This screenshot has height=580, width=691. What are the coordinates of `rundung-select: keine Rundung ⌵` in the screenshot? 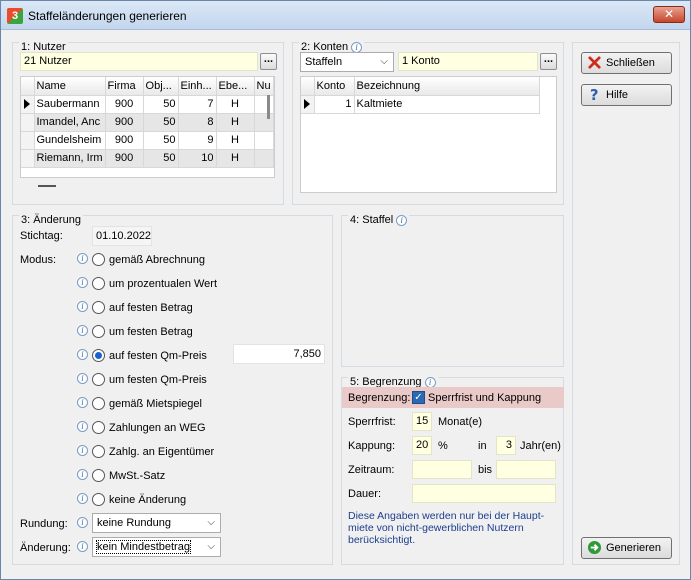 It's located at (156, 523).